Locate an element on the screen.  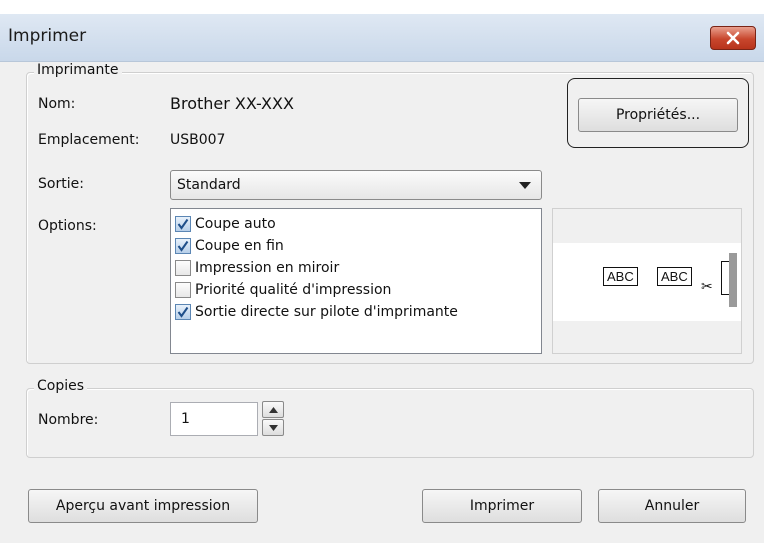
printer-name-value: Brother XX-XXX is located at coordinates (232, 103).